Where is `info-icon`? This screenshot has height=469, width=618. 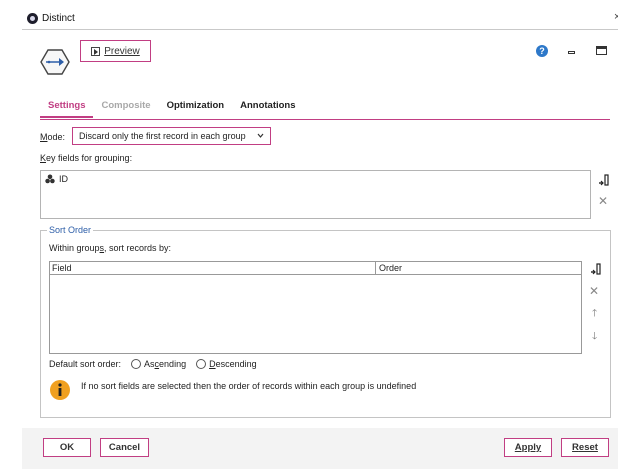 info-icon is located at coordinates (60, 390).